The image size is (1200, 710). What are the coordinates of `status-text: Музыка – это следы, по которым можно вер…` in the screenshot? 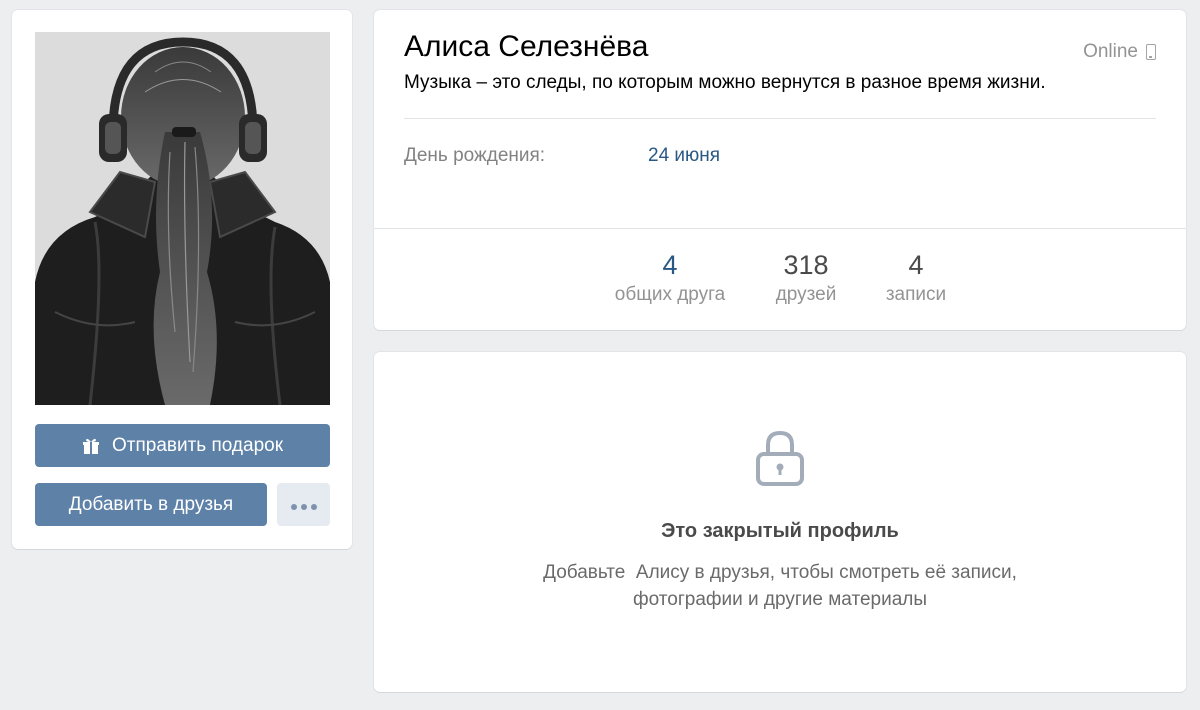 It's located at (725, 82).